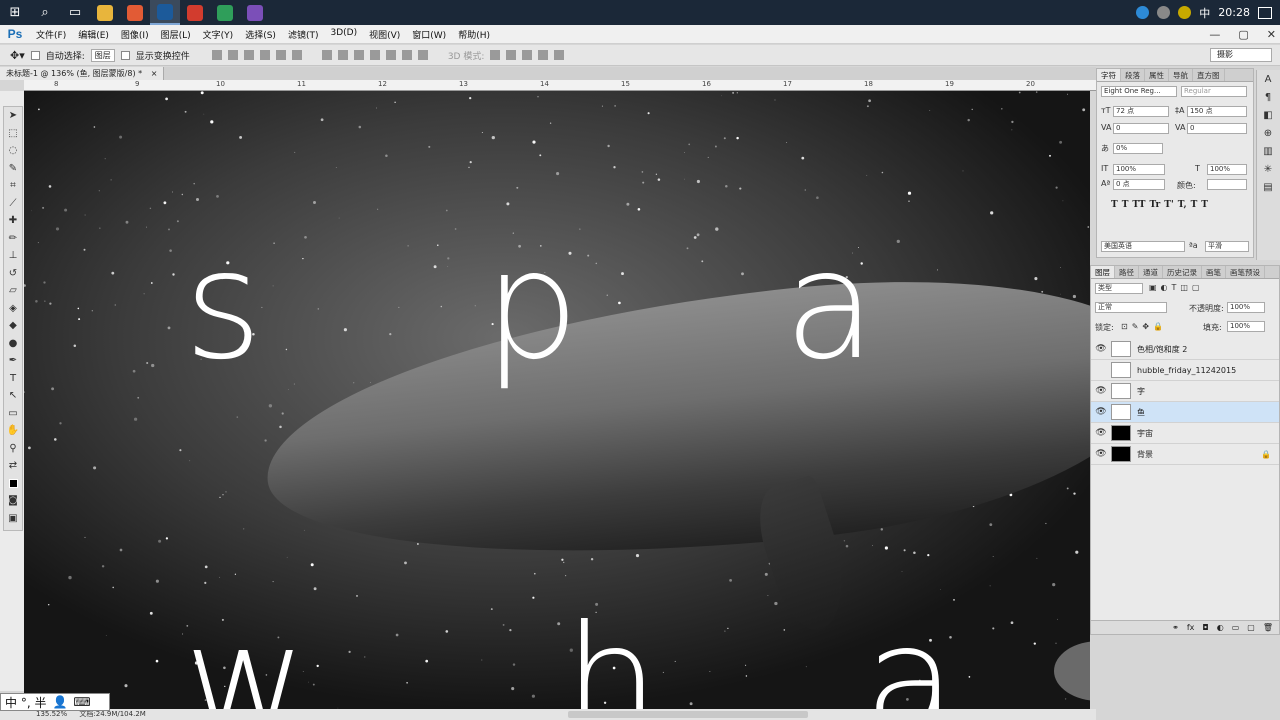 This screenshot has height=720, width=1280. Describe the element at coordinates (82, 73) in the screenshot. I see `document-tab: 未标题-1 @ 136% (鱼, 图层蒙版/8) * ×` at that location.